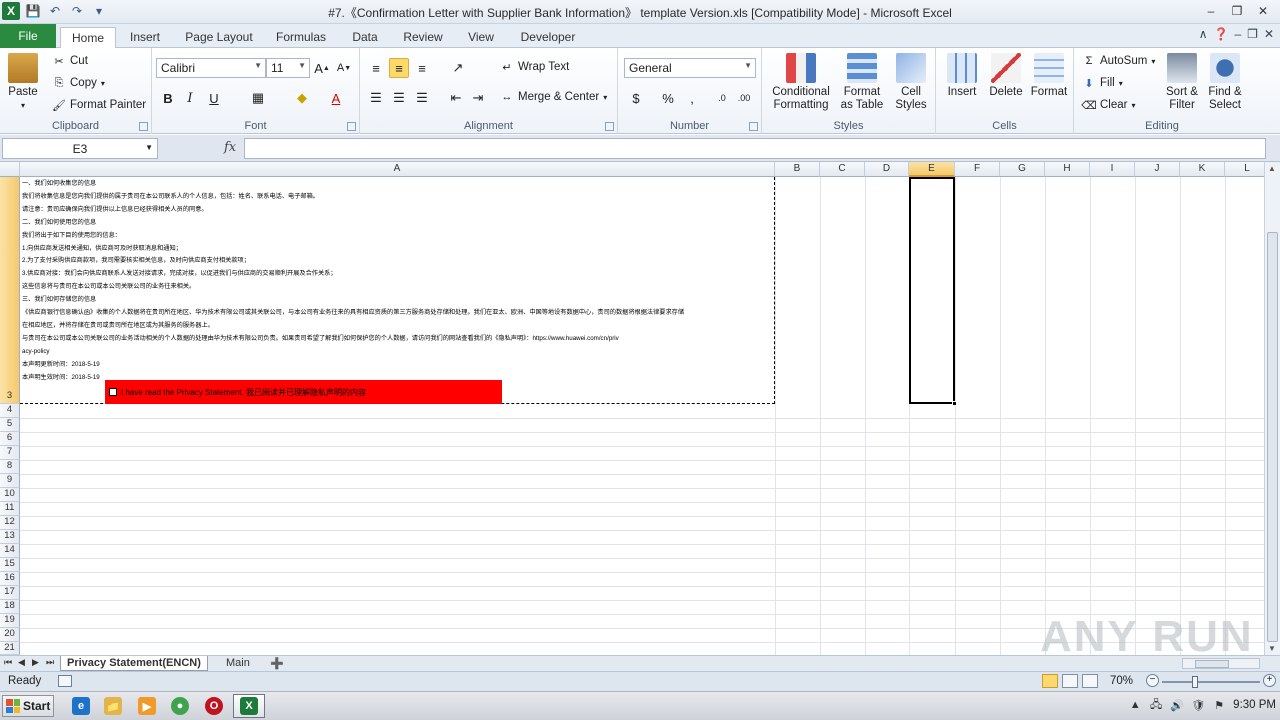  What do you see at coordinates (1221, 34) in the screenshot?
I see `help-icon: ❓` at bounding box center [1221, 34].